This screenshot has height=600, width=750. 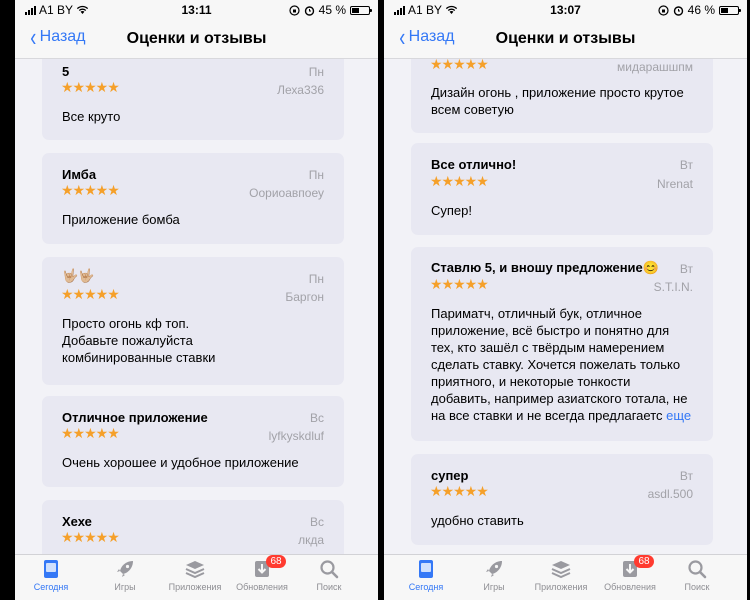 I want to click on review-title: 🤟🏼🤟🏼, so click(x=78, y=275).